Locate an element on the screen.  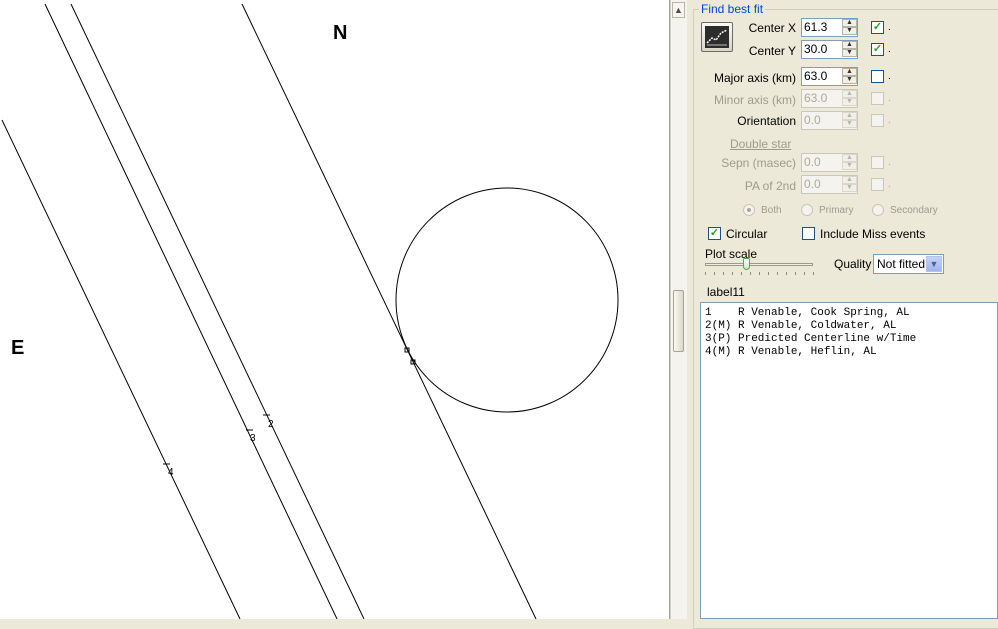
radio-both-label: Both is located at coordinates (771, 210).